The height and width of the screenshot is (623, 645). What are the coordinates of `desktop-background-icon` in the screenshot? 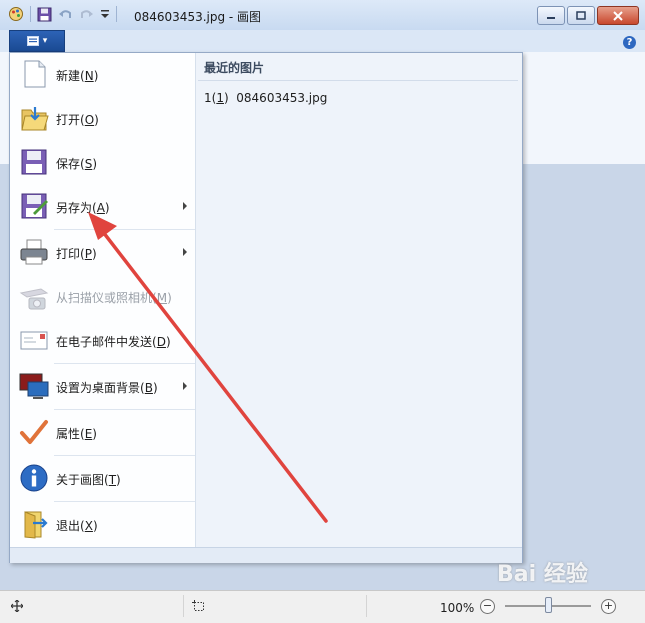 It's located at (34, 386).